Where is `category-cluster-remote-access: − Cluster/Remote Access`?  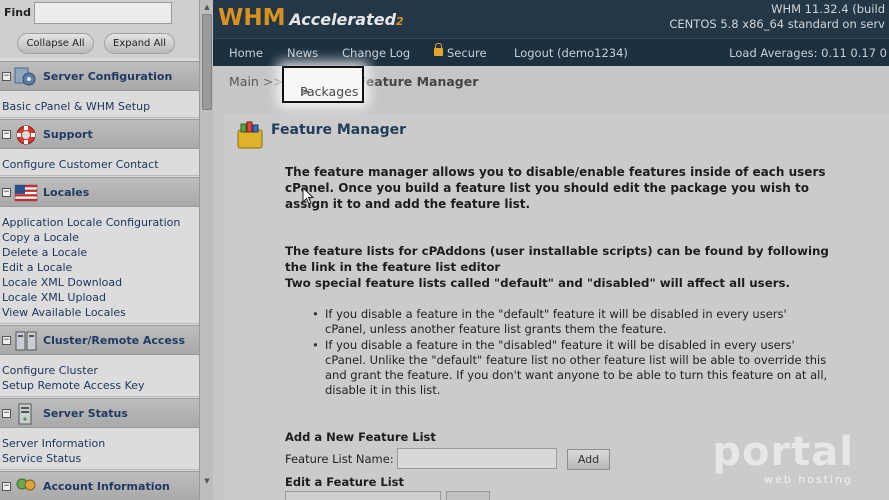
category-cluster-remote-access: − Cluster/Remote Access is located at coordinates (99, 340).